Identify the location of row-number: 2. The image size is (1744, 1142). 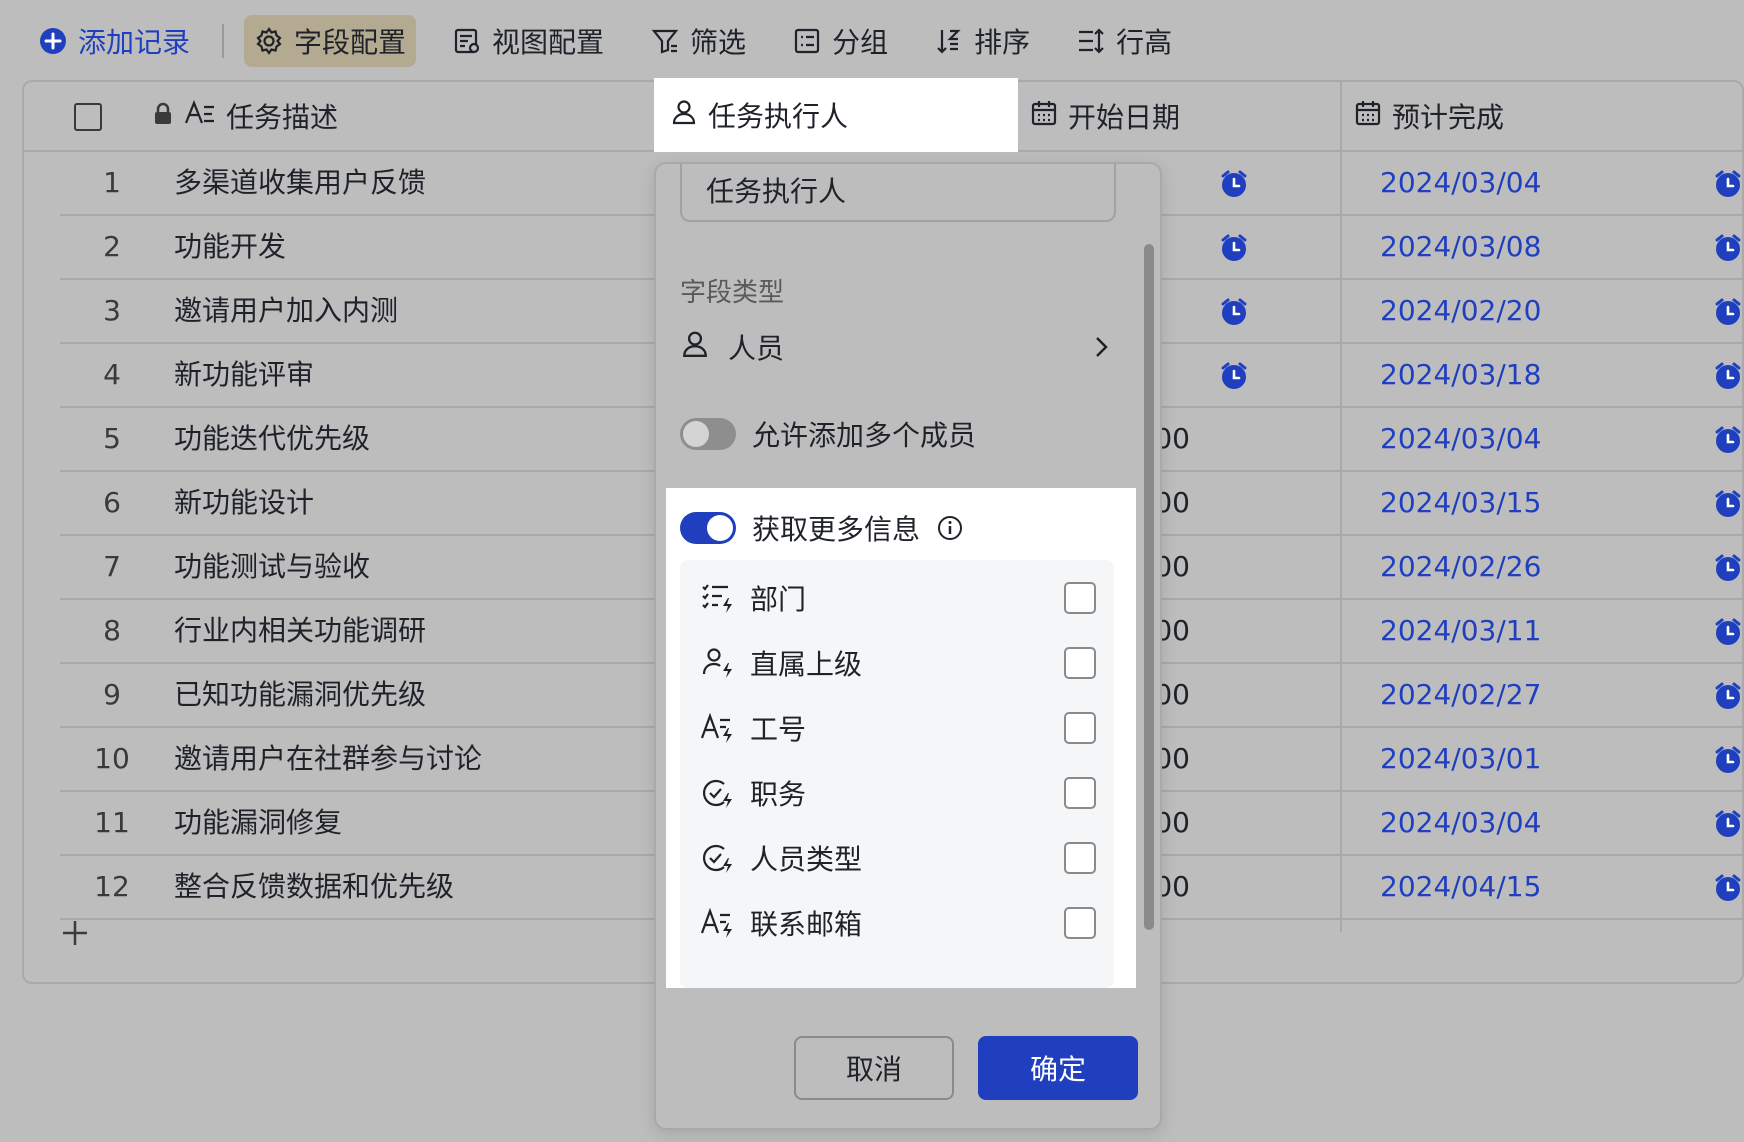
(112, 246).